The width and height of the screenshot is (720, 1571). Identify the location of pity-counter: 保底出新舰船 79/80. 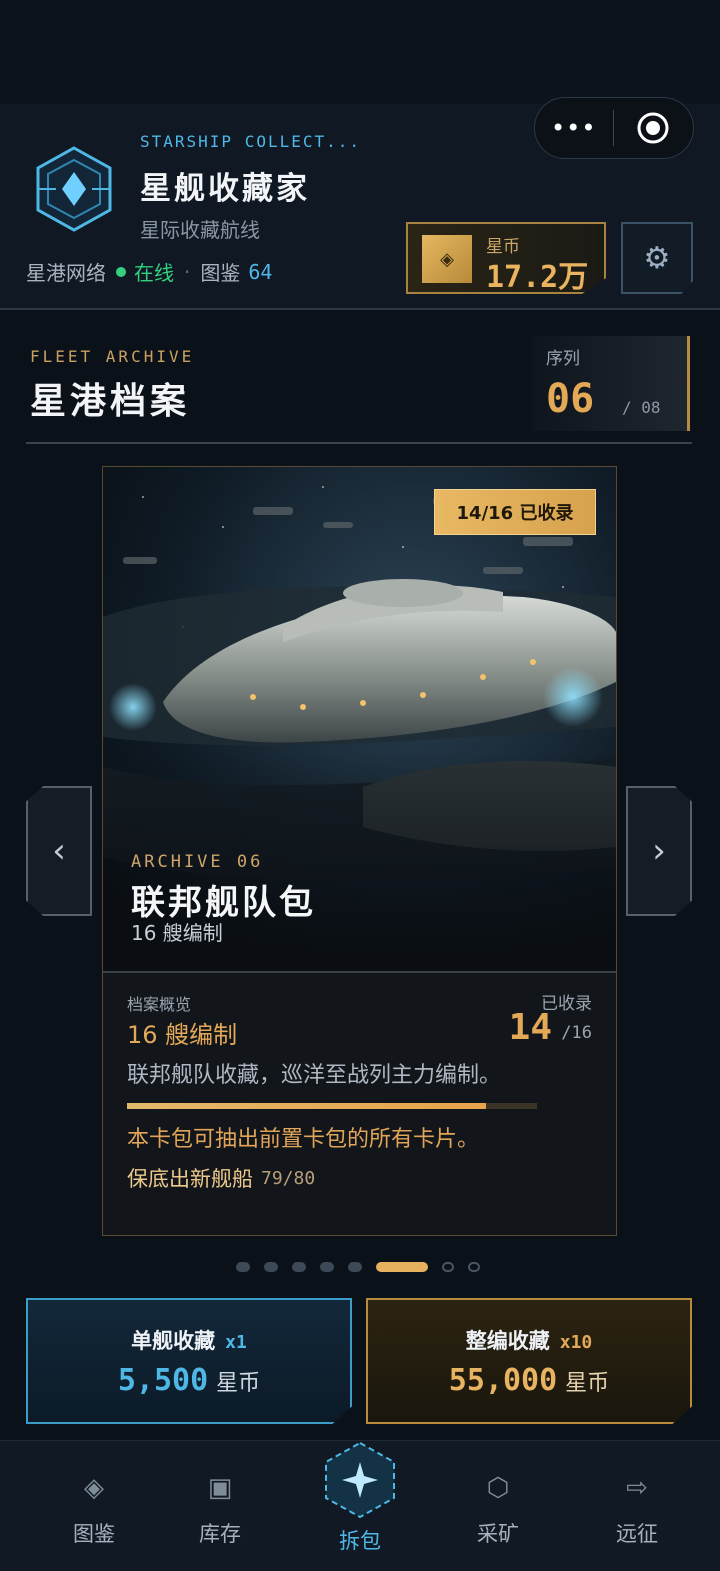
(221, 1178).